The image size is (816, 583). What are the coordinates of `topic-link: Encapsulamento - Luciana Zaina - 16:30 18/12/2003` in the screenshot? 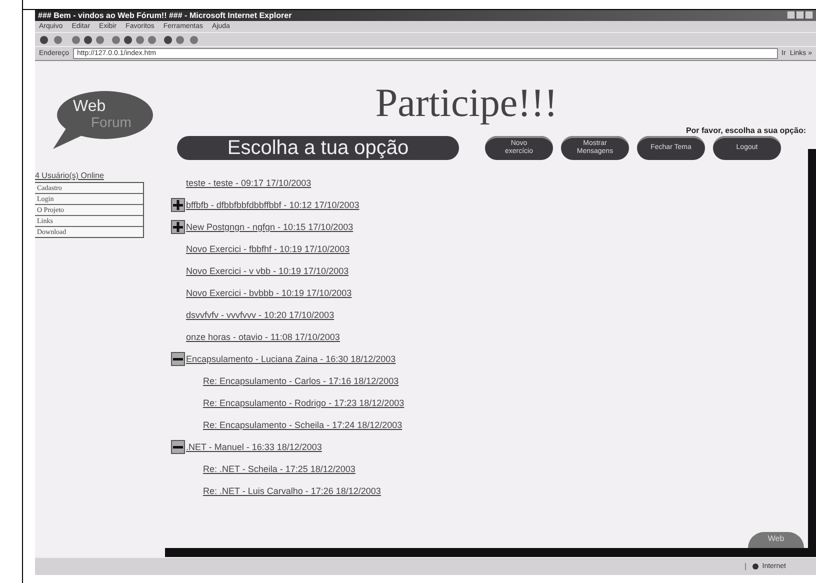 It's located at (291, 359).